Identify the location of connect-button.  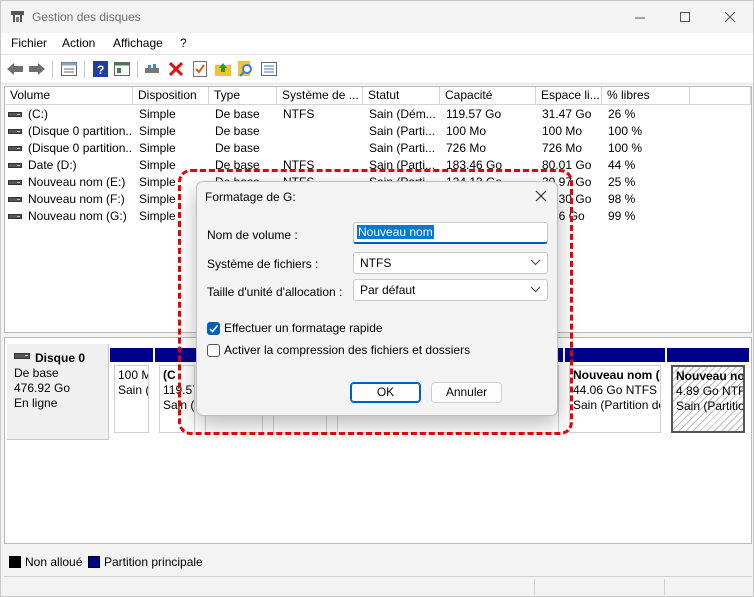
(153, 69).